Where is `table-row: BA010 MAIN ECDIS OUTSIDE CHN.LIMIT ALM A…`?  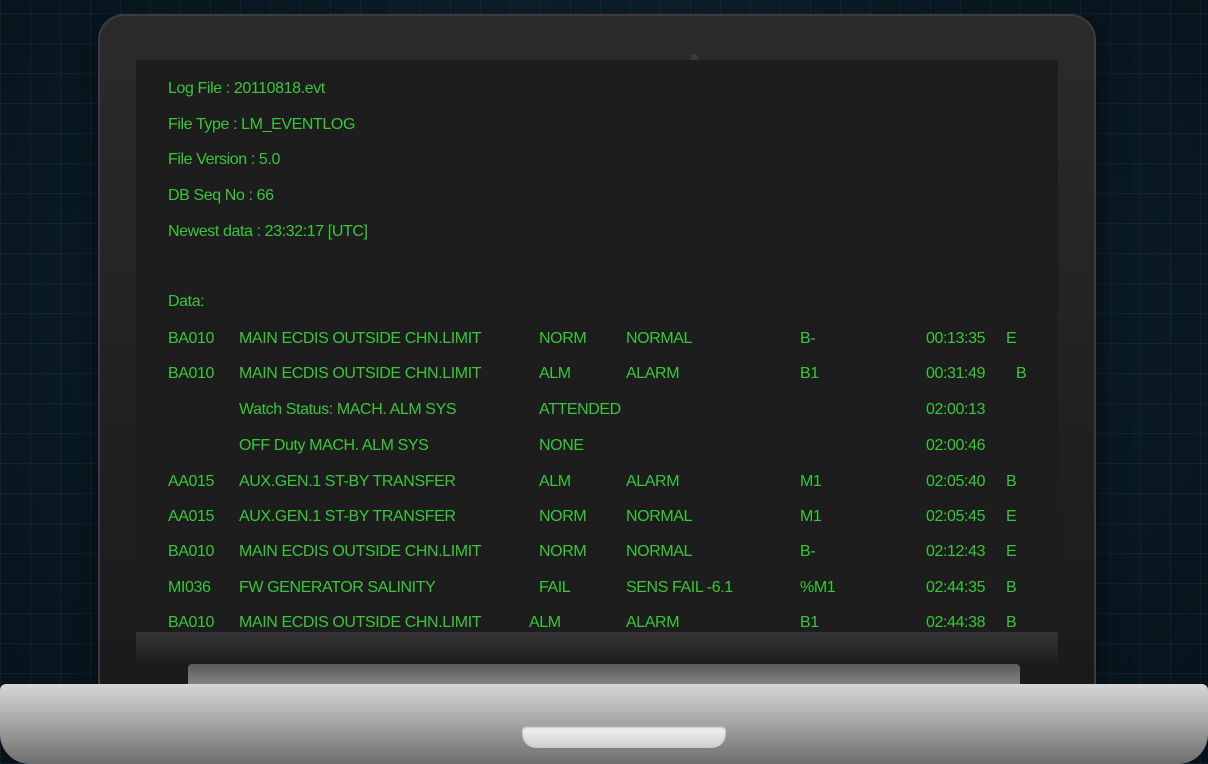
table-row: BA010 MAIN ECDIS OUTSIDE CHN.LIMIT ALM A… is located at coordinates (597, 377).